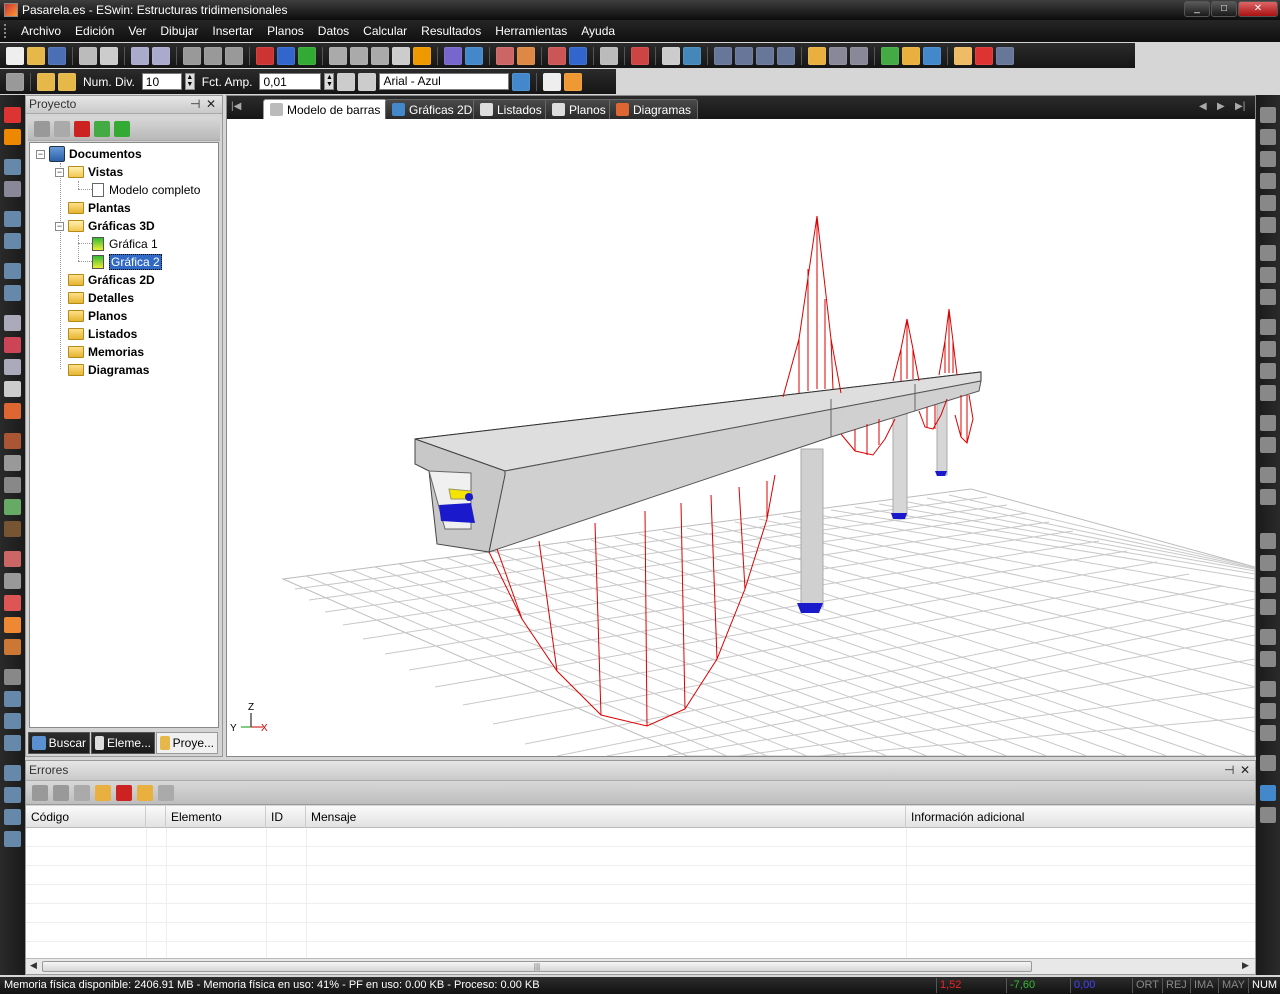 The image size is (1280, 994). I want to click on tab-listados: Listados, so click(511, 109).